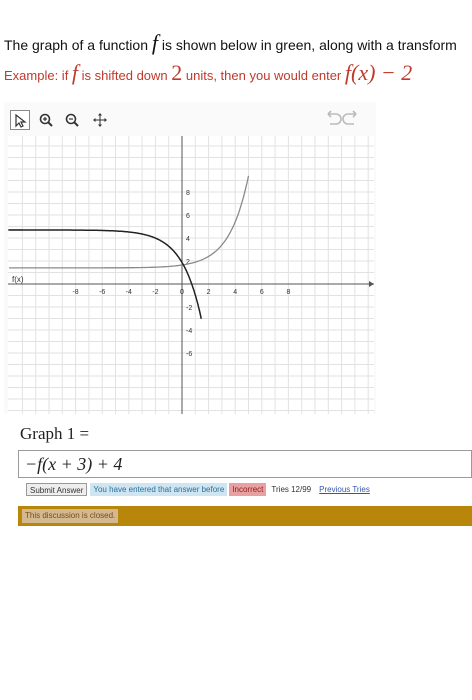 The height and width of the screenshot is (700, 472). What do you see at coordinates (263, 75) in the screenshot?
I see `example-suffix: units, then you would enter` at bounding box center [263, 75].